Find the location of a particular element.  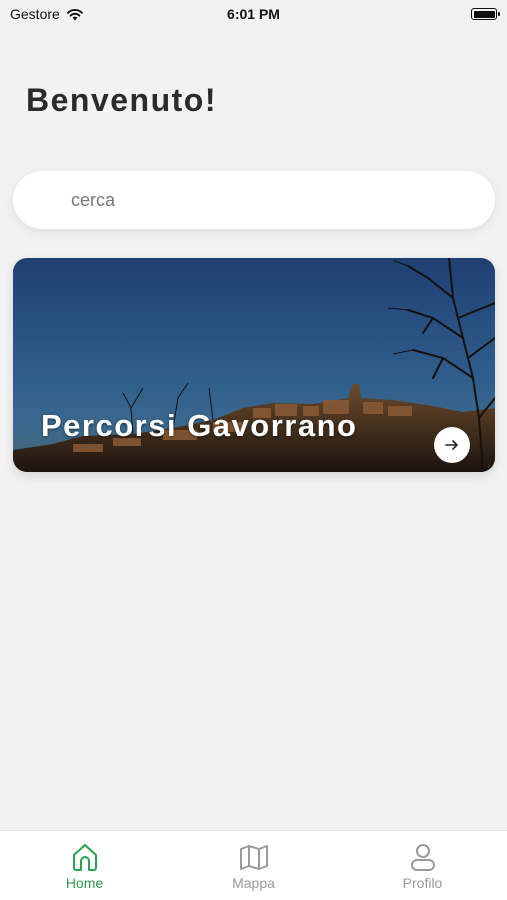

battery-icon is located at coordinates (485, 14).